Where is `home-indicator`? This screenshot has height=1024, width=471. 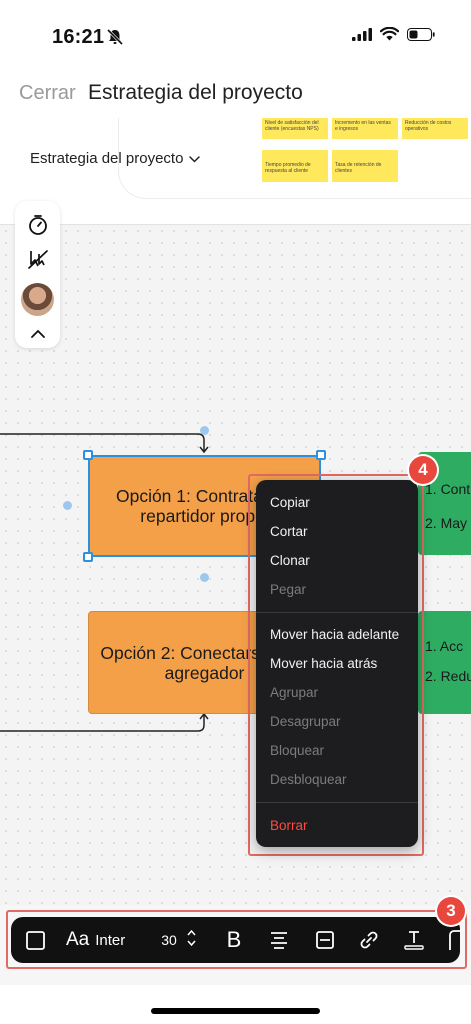 home-indicator is located at coordinates (235, 1011).